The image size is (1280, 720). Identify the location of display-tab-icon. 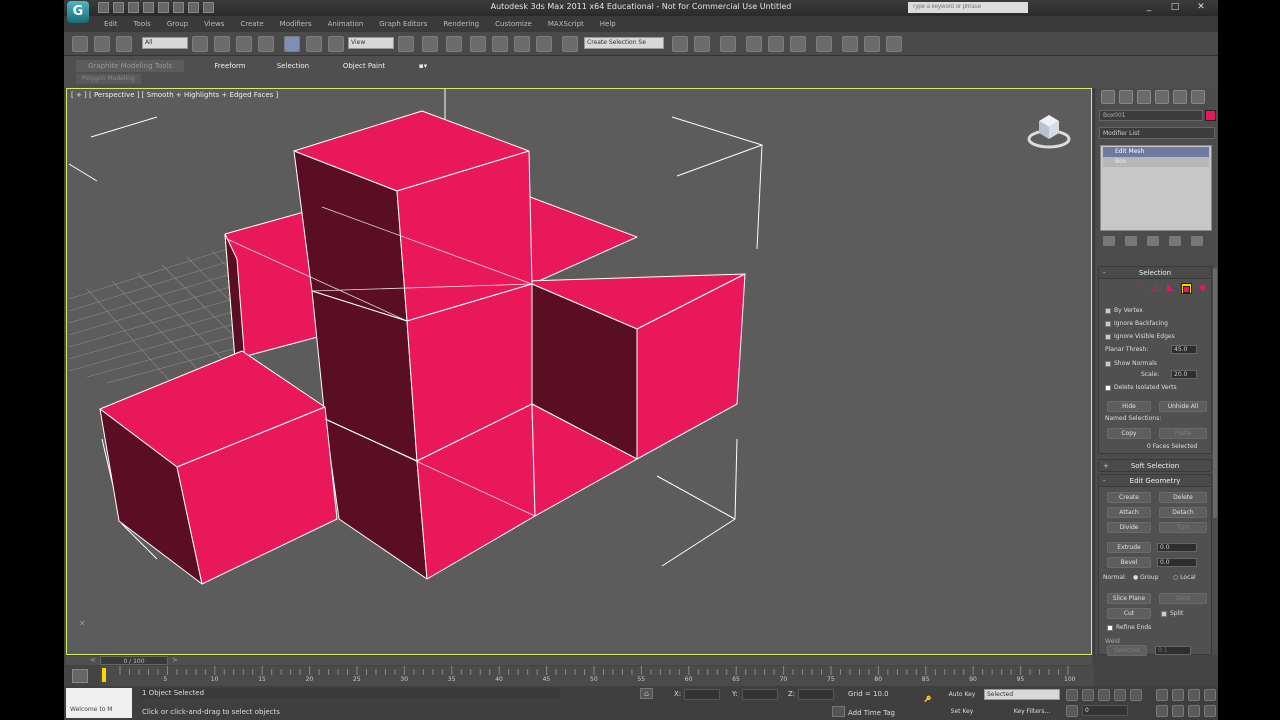
(1180, 97).